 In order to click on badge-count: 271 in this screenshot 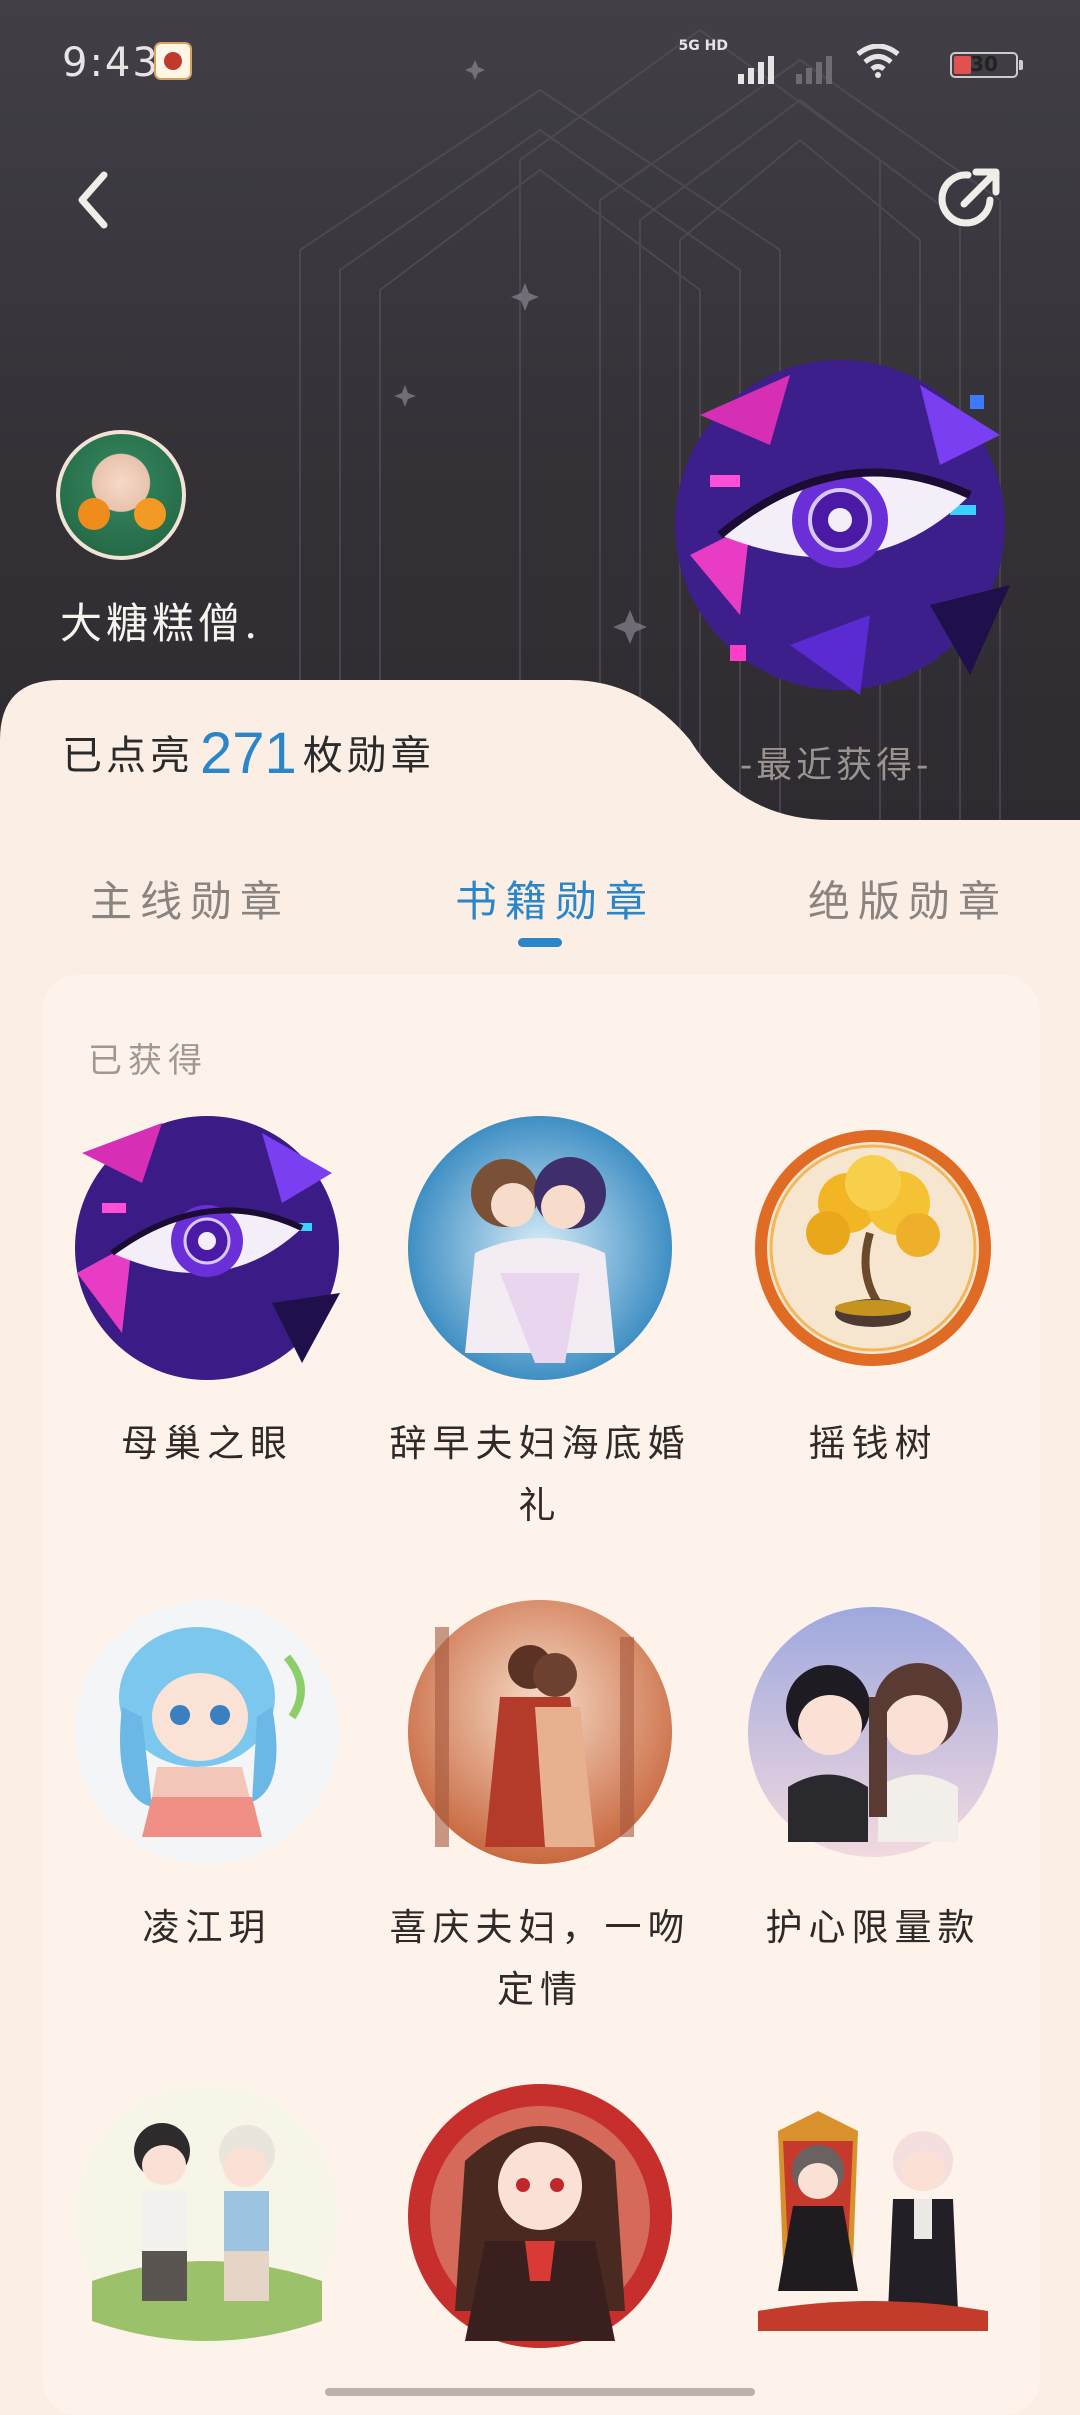, I will do `click(248, 753)`.